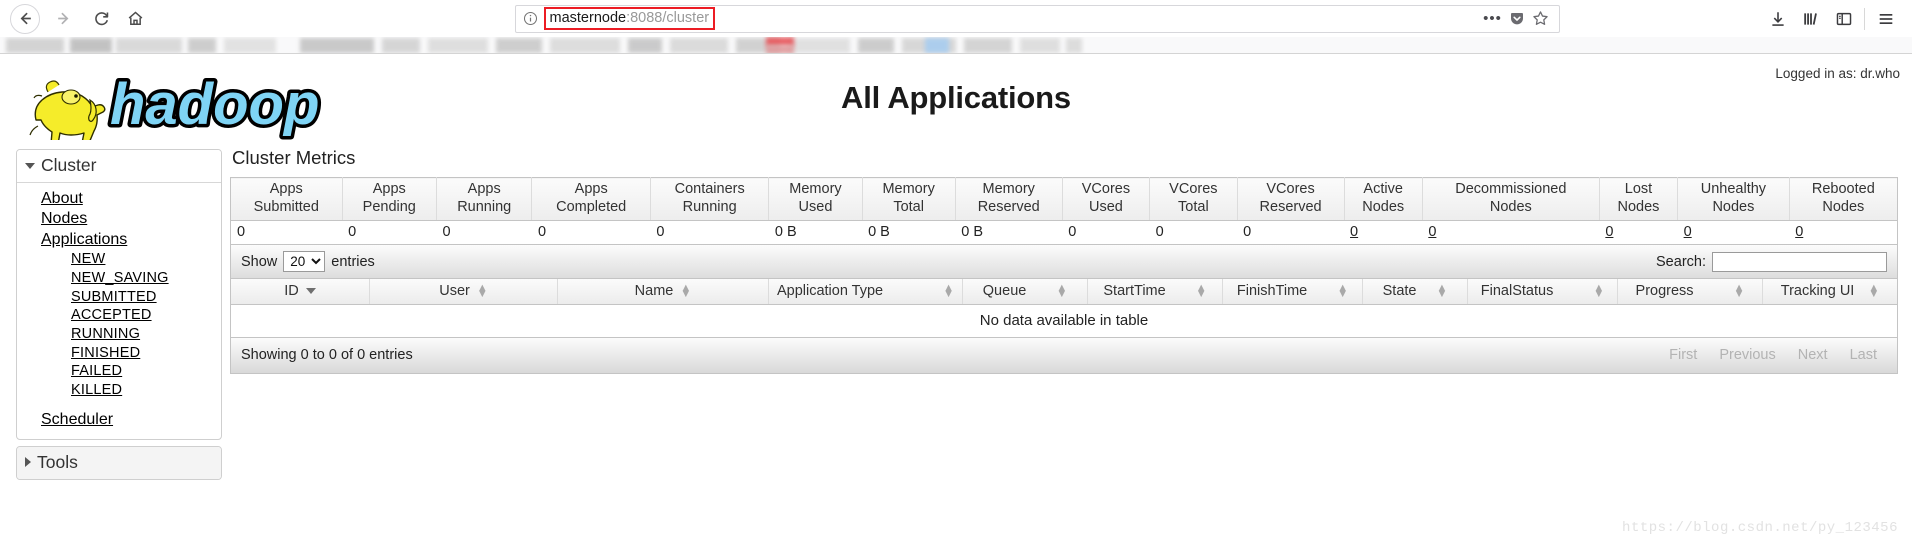 The image size is (1912, 551). I want to click on watermark: https://blog.csdn.net/py_123456, so click(1760, 528).